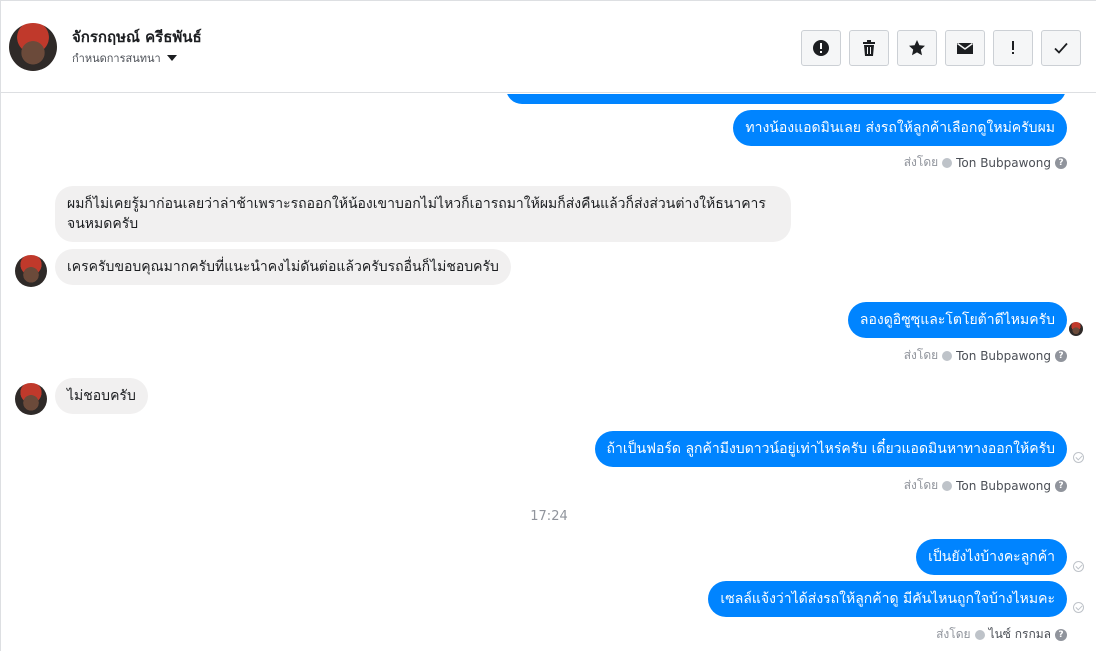  I want to click on mark-unread-button, so click(965, 48).